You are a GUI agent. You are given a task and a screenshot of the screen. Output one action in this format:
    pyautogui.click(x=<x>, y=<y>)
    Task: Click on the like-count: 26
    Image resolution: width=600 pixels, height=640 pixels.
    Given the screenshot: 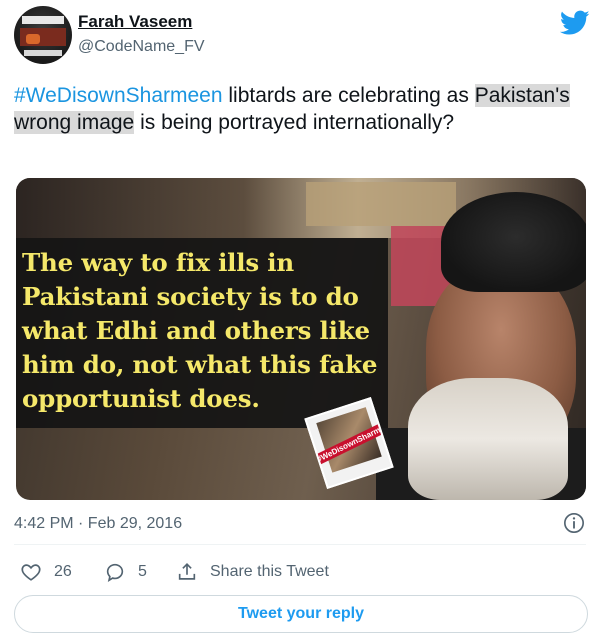 What is the action you would take?
    pyautogui.click(x=63, y=571)
    